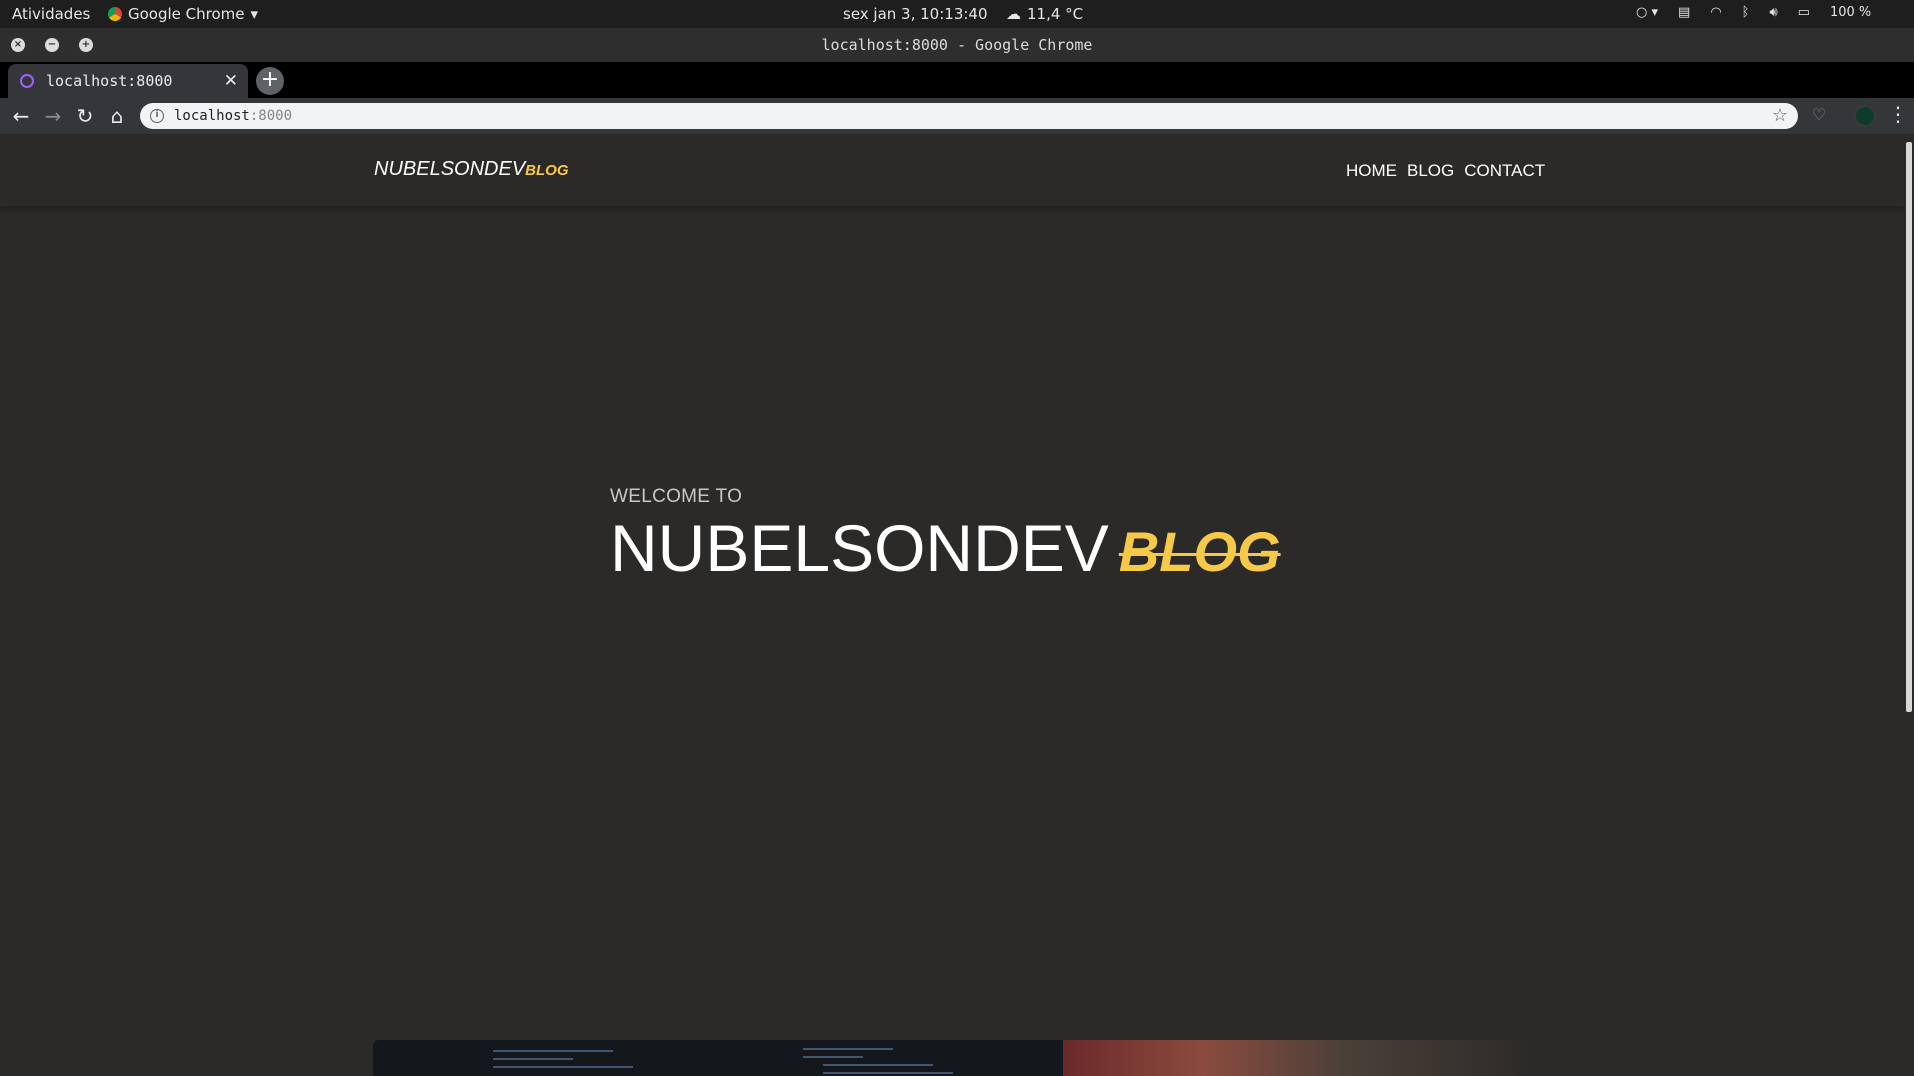  What do you see at coordinates (186, 14) in the screenshot?
I see `app-menu-label: Google Chrome` at bounding box center [186, 14].